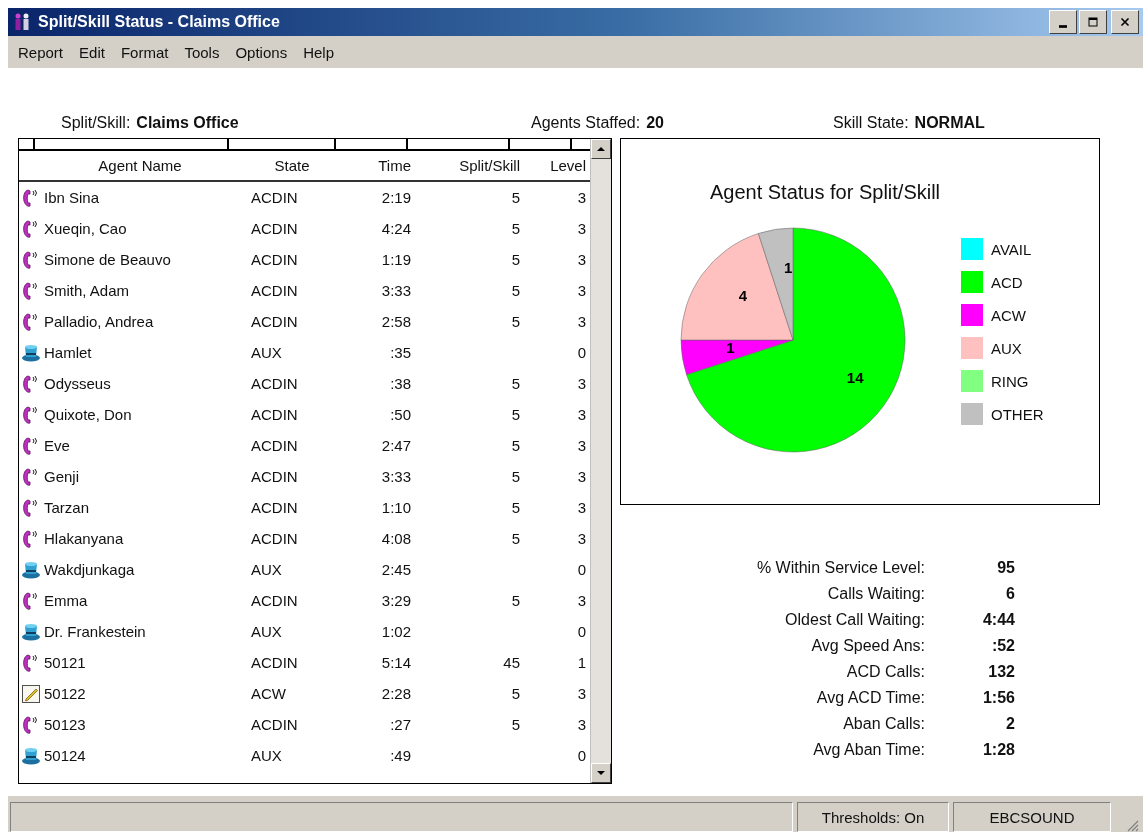  Describe the element at coordinates (998, 620) in the screenshot. I see `stat-value: 4:44` at that location.